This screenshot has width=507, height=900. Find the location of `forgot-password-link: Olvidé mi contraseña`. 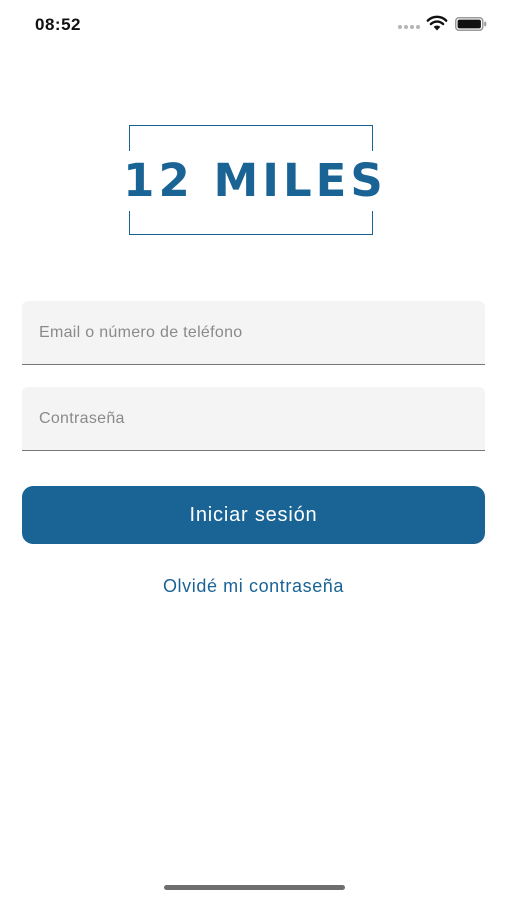

forgot-password-link: Olvidé mi contraseña is located at coordinates (253, 586).